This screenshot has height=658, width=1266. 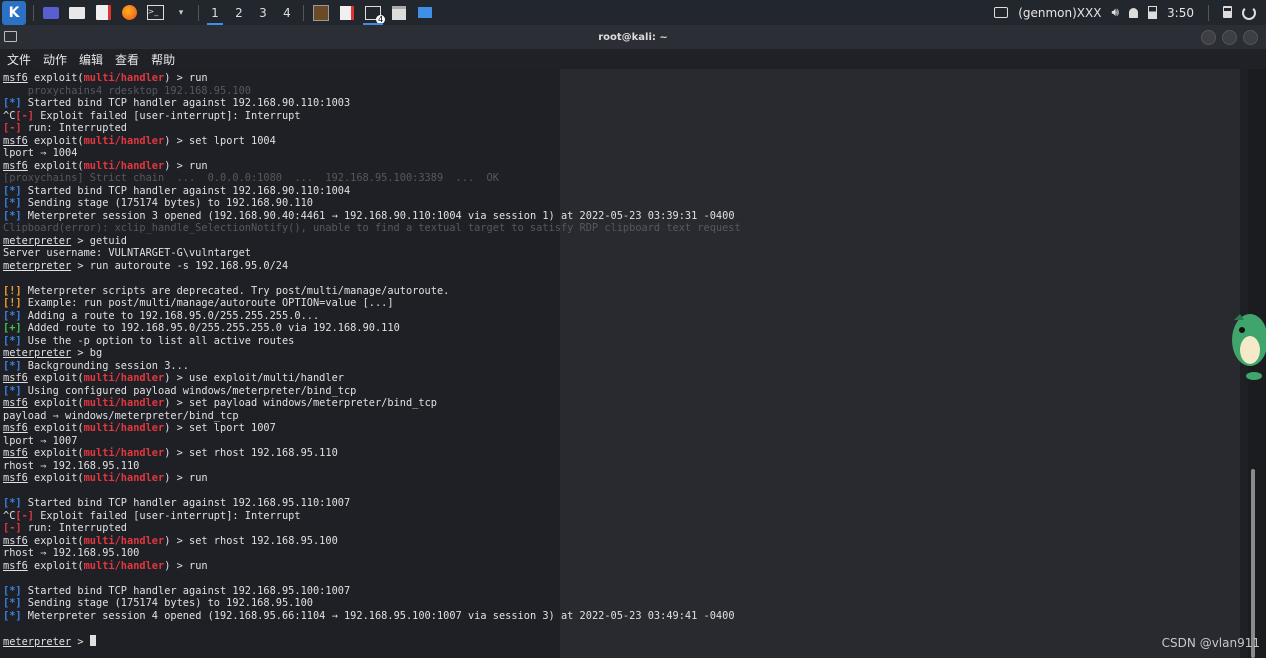 What do you see at coordinates (215, 12) in the screenshot?
I see `workspace-1: 1` at bounding box center [215, 12].